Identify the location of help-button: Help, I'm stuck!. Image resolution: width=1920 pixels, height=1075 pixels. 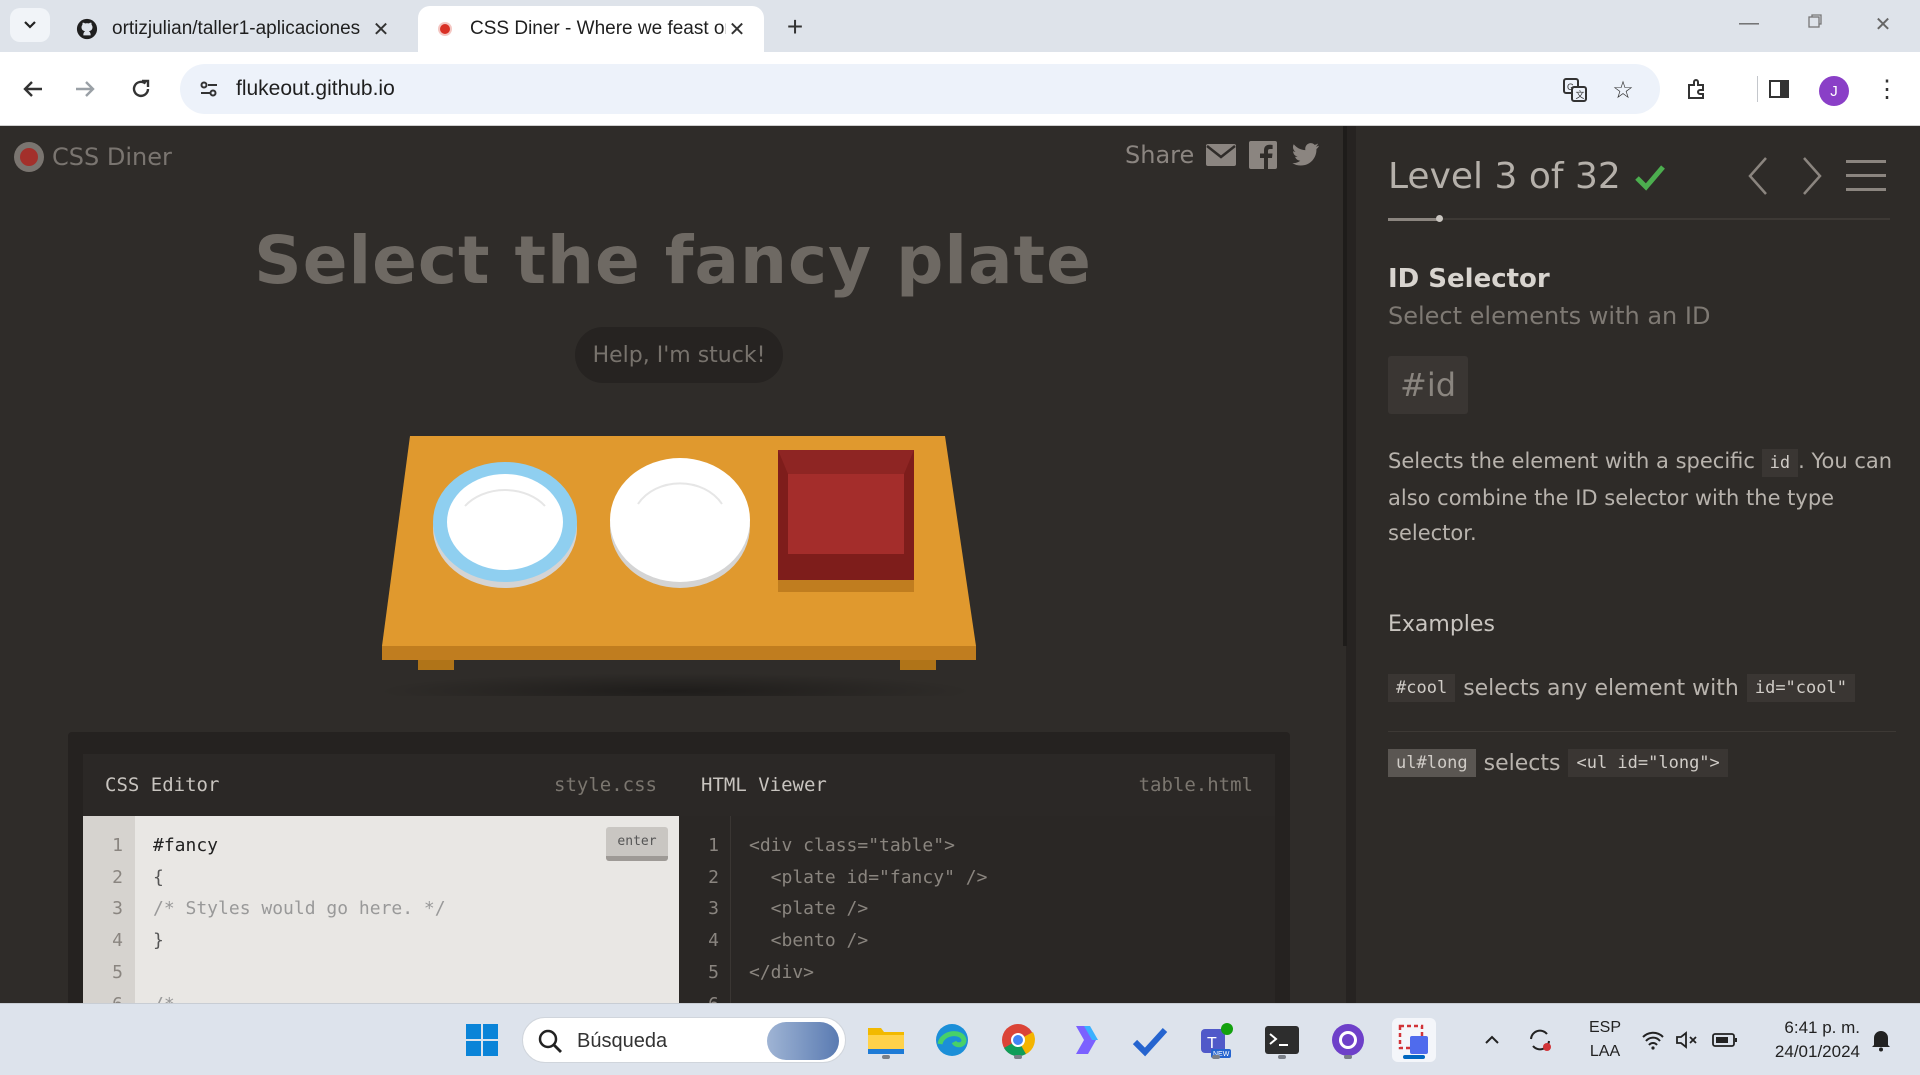
(679, 355).